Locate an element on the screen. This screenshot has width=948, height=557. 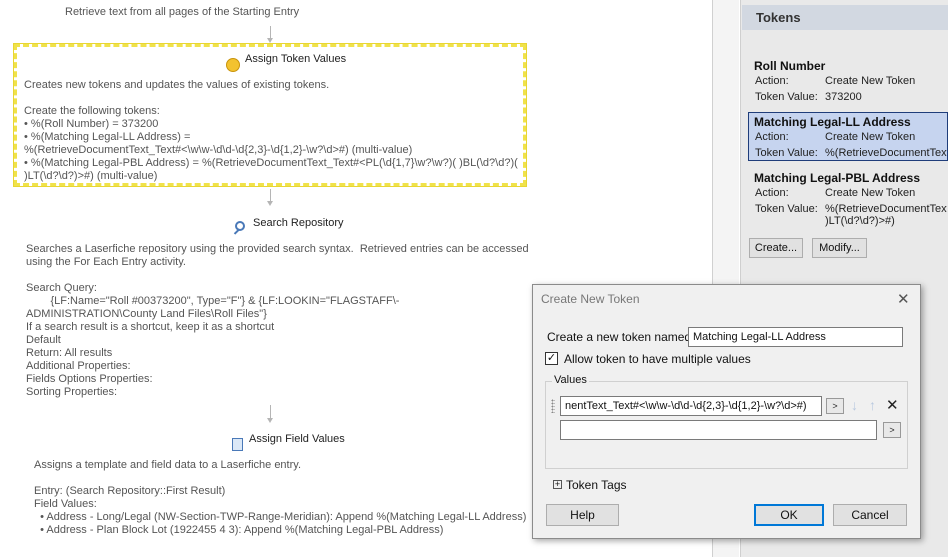
activity-assign-field-title: Assign Field Values is located at coordinates (297, 439).